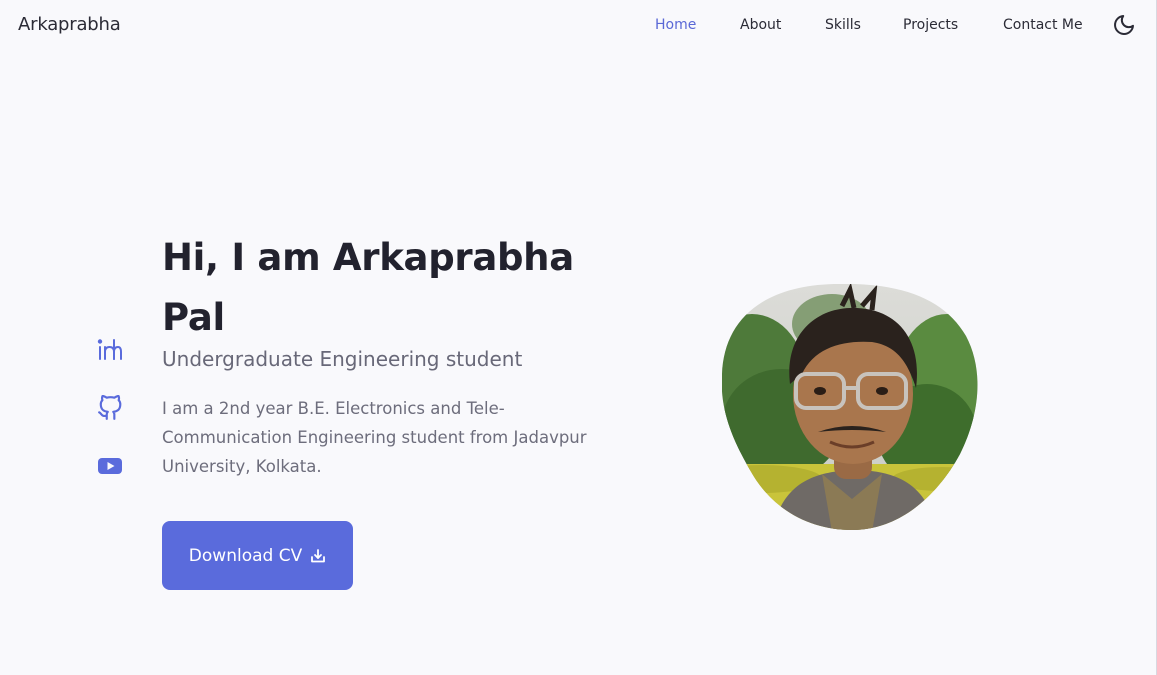 The image size is (1157, 675). I want to click on nav-link-home: Home, so click(675, 25).